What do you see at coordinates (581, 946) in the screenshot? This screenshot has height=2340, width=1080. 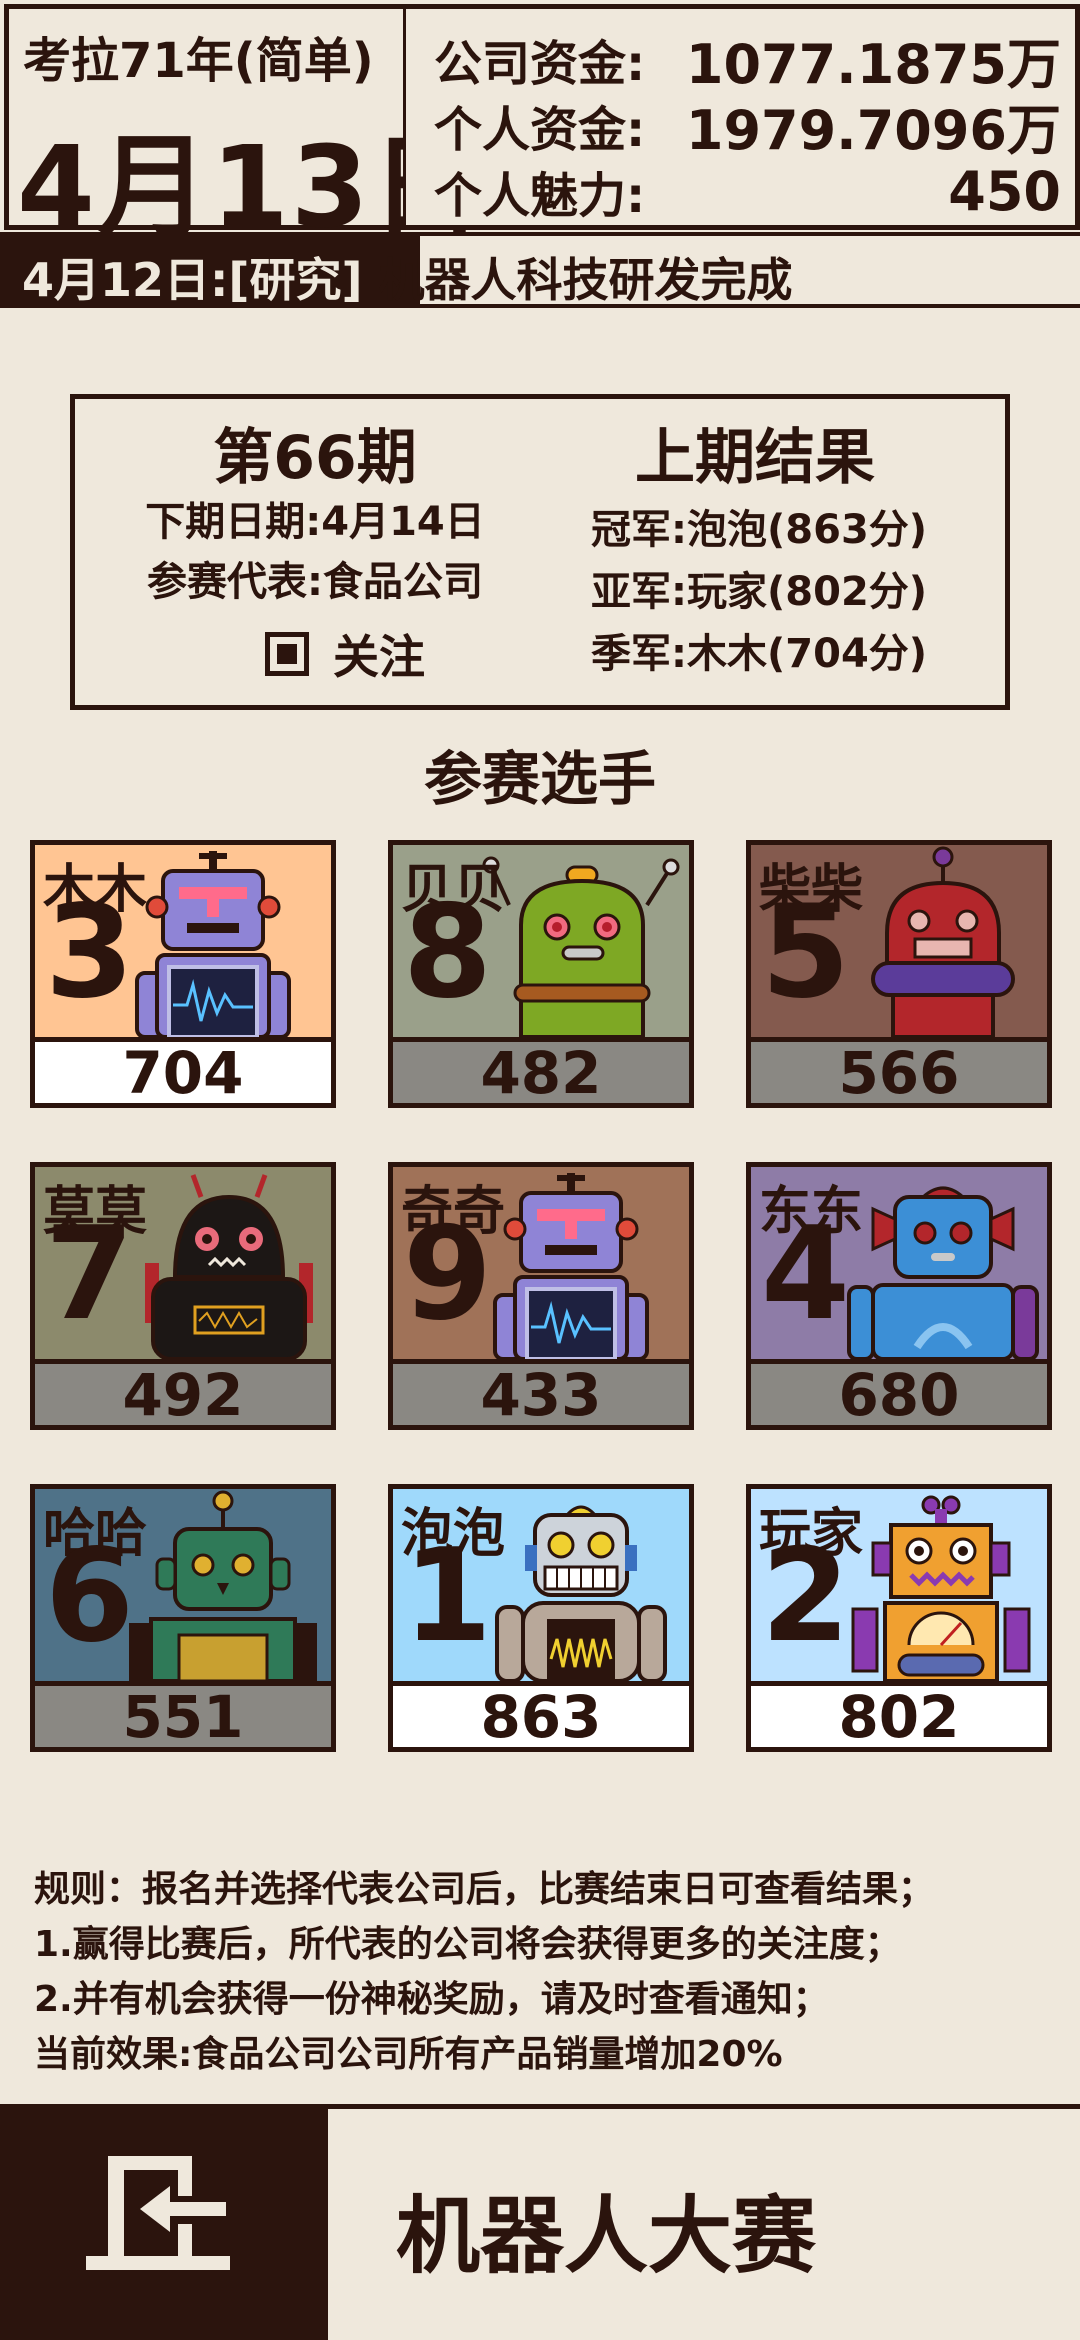 I see `green-cactus-robot-icon` at bounding box center [581, 946].